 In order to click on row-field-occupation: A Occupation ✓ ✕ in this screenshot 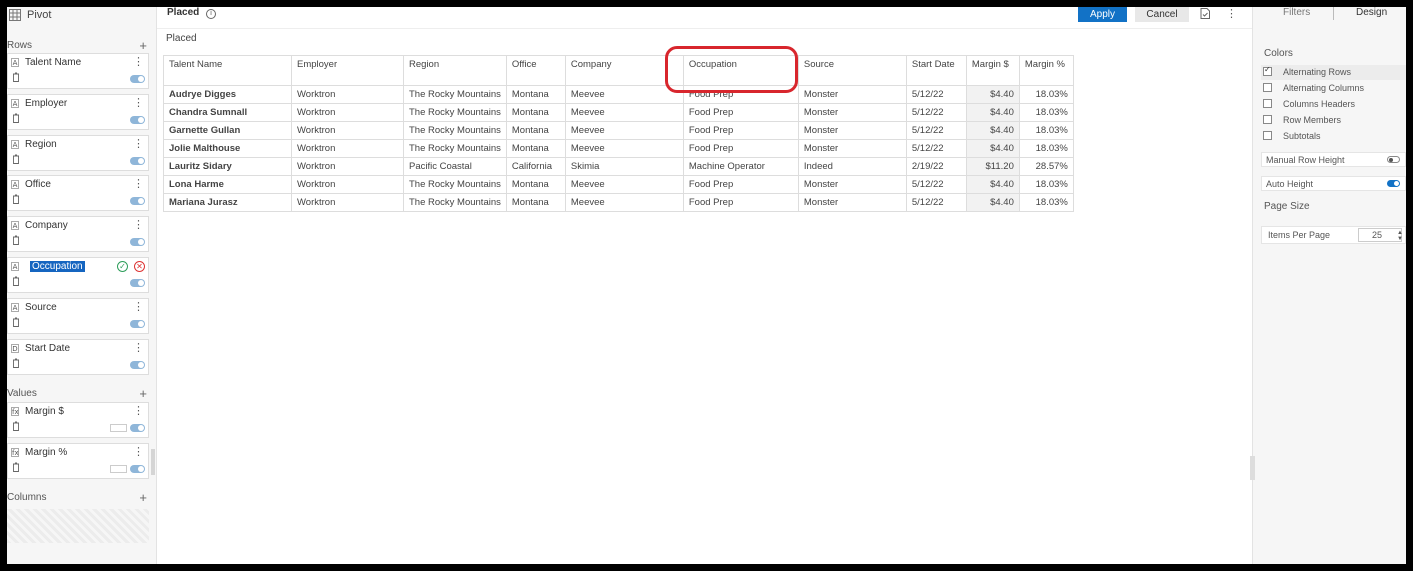, I will do `click(78, 275)`.